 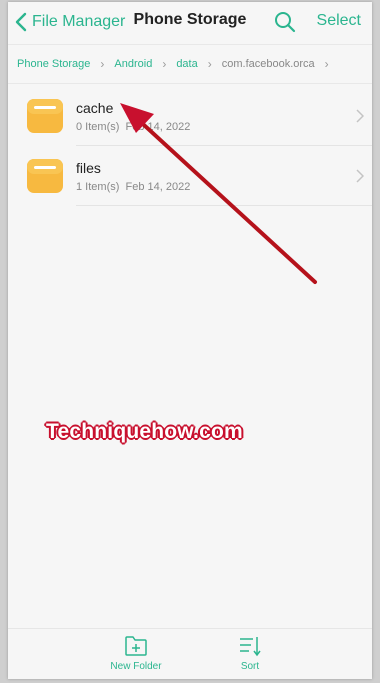 What do you see at coordinates (88, 168) in the screenshot?
I see `folder-name: files` at bounding box center [88, 168].